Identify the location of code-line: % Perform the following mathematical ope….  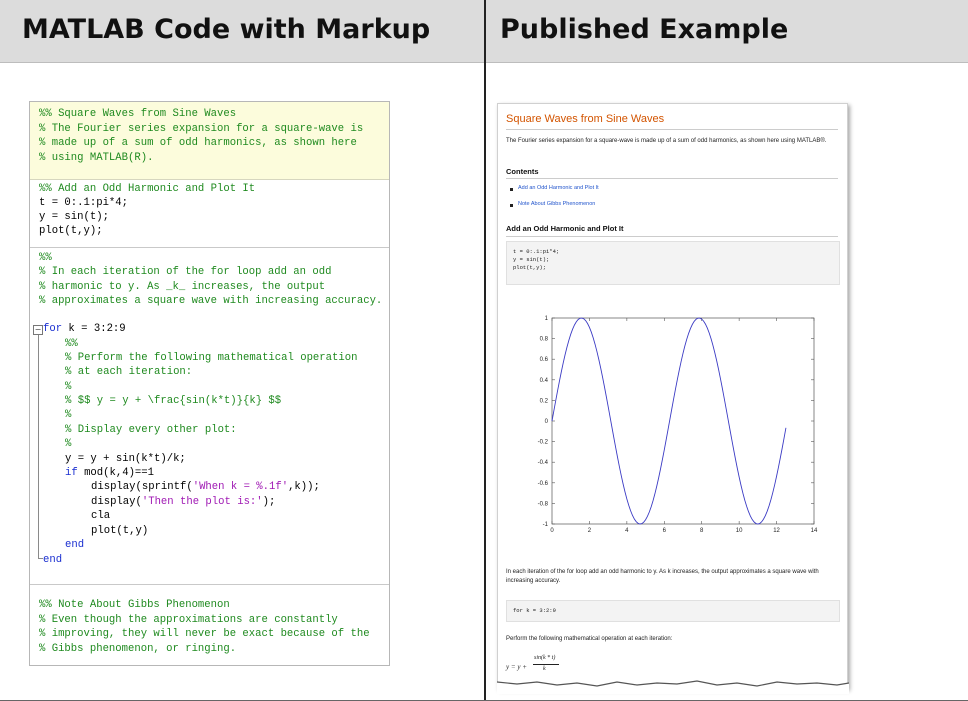
(211, 358).